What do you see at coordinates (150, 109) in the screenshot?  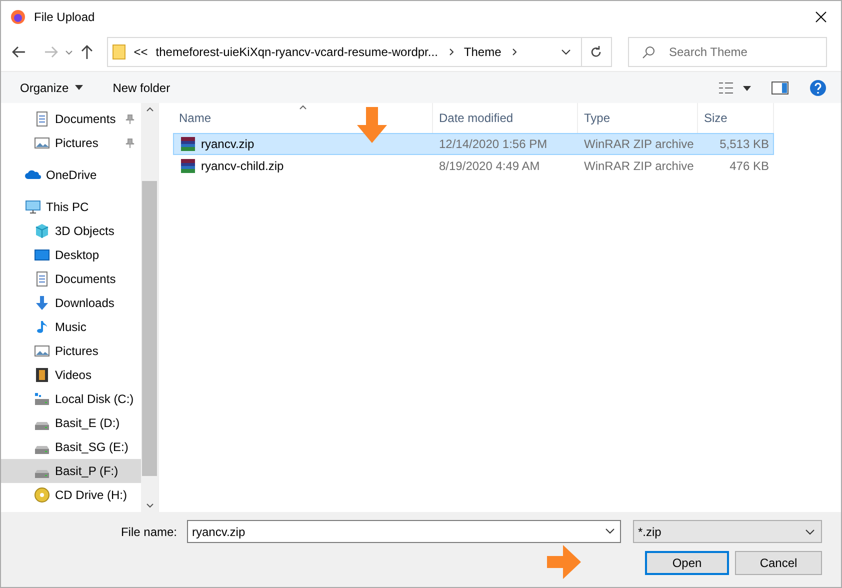 I see `scroll-up-icon` at bounding box center [150, 109].